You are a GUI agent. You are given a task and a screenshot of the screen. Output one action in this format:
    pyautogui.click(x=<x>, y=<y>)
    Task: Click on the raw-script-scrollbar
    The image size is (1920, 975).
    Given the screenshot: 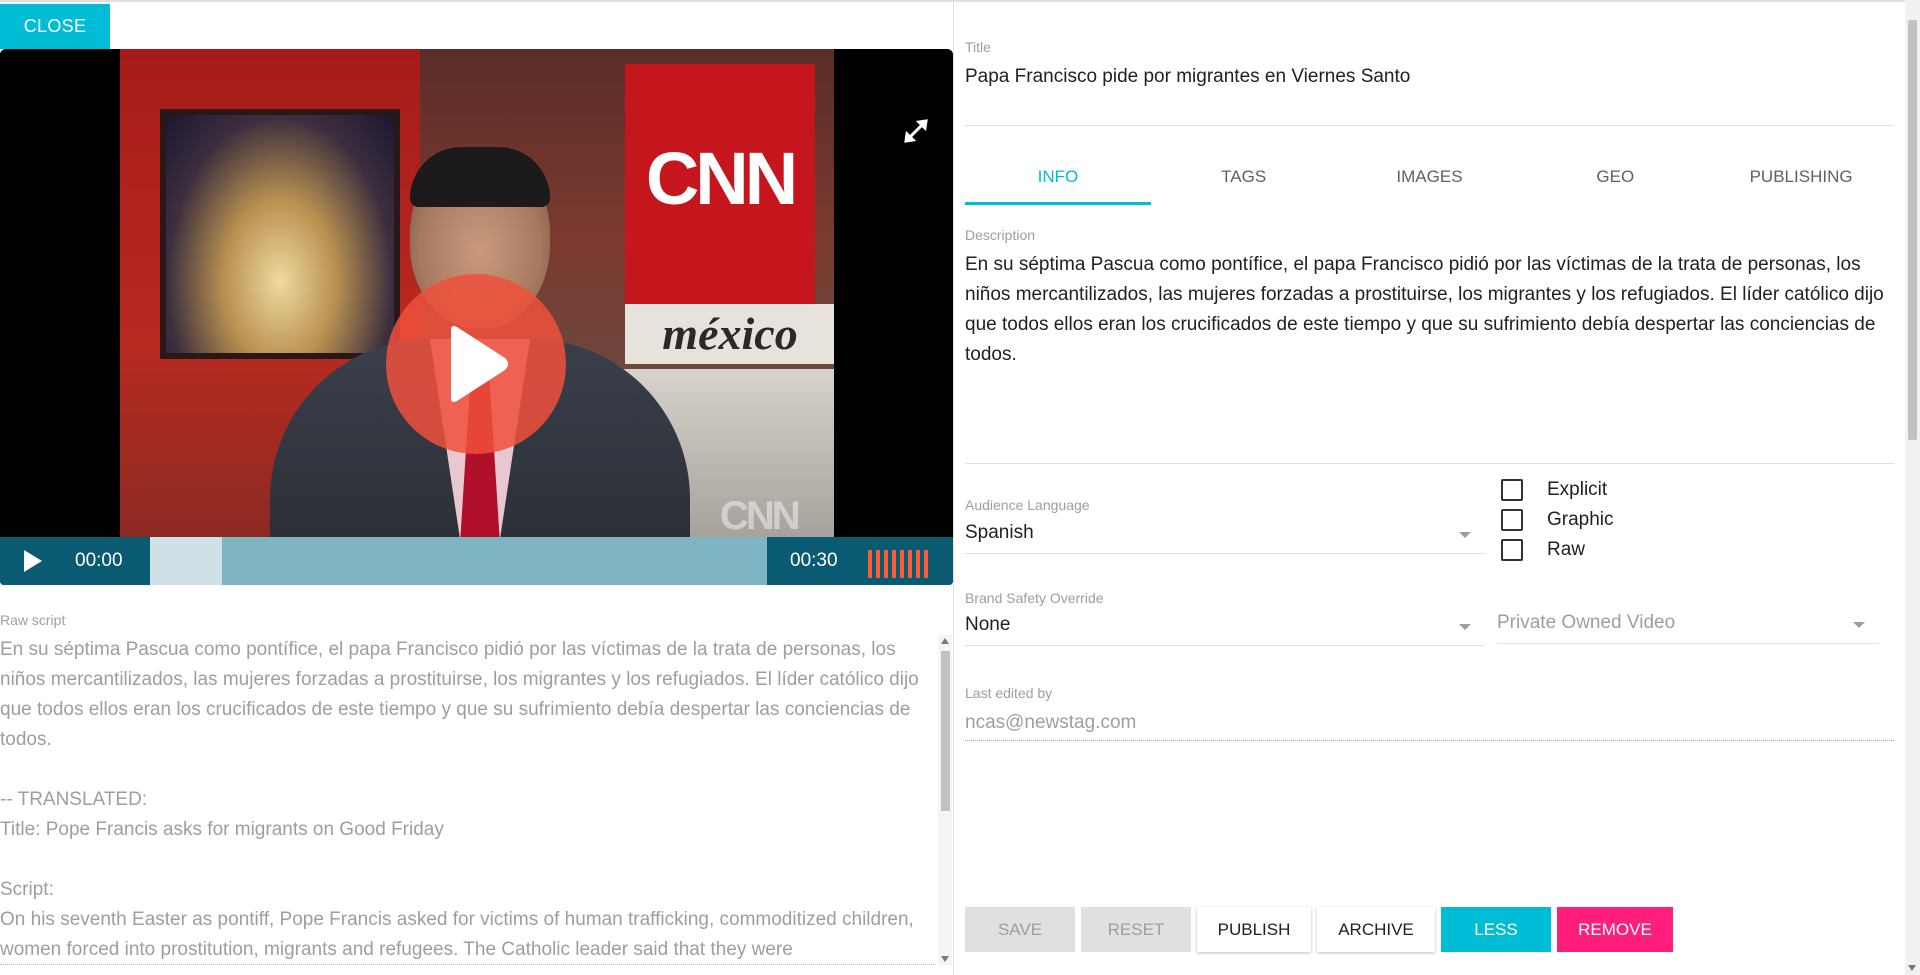 What is the action you would take?
    pyautogui.click(x=945, y=800)
    